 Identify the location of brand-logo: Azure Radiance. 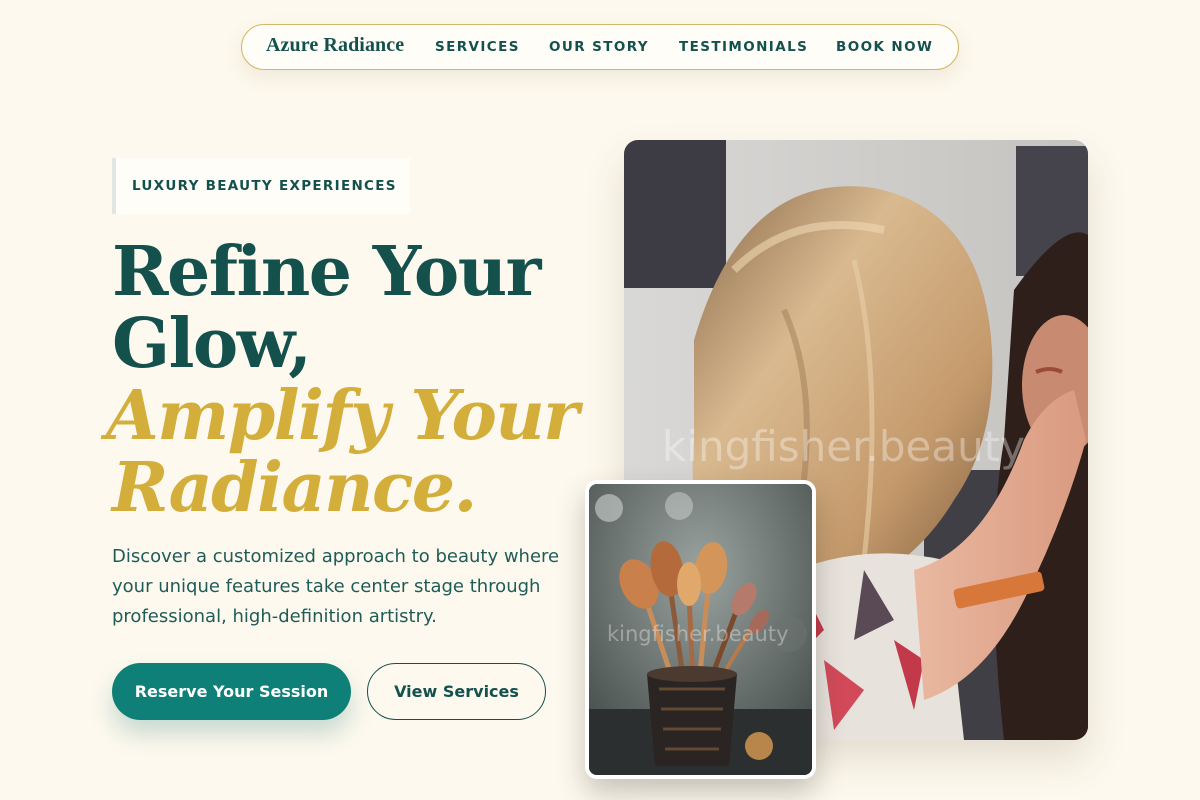
(335, 45).